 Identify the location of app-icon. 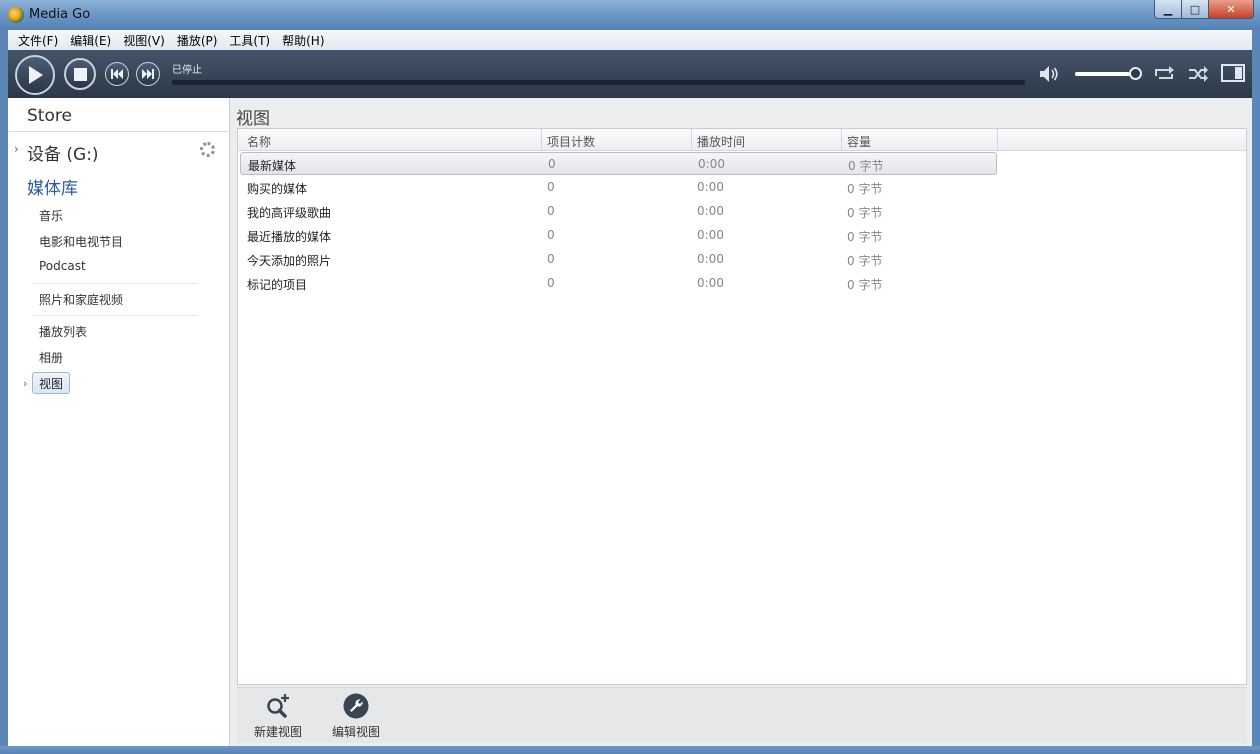
(16, 15).